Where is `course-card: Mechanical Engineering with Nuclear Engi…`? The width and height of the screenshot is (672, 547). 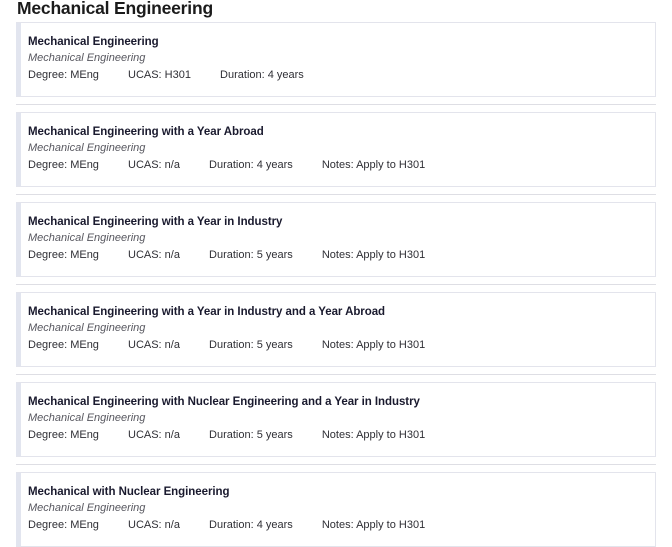 course-card: Mechanical Engineering with Nuclear Engi… is located at coordinates (336, 419).